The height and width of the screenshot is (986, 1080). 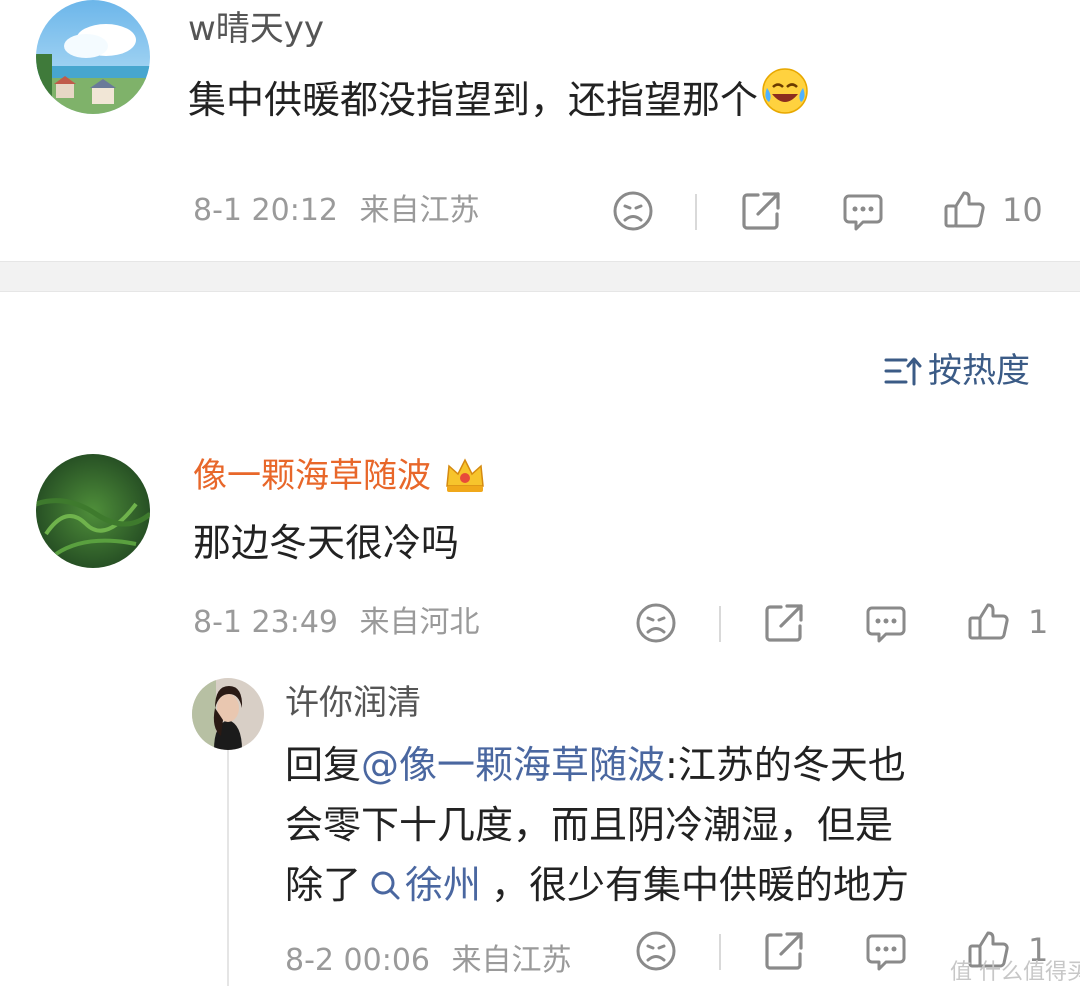 I want to click on reply-line-3: 除了 徐州 ，很少有集中供暖的地方, so click(x=597, y=885).